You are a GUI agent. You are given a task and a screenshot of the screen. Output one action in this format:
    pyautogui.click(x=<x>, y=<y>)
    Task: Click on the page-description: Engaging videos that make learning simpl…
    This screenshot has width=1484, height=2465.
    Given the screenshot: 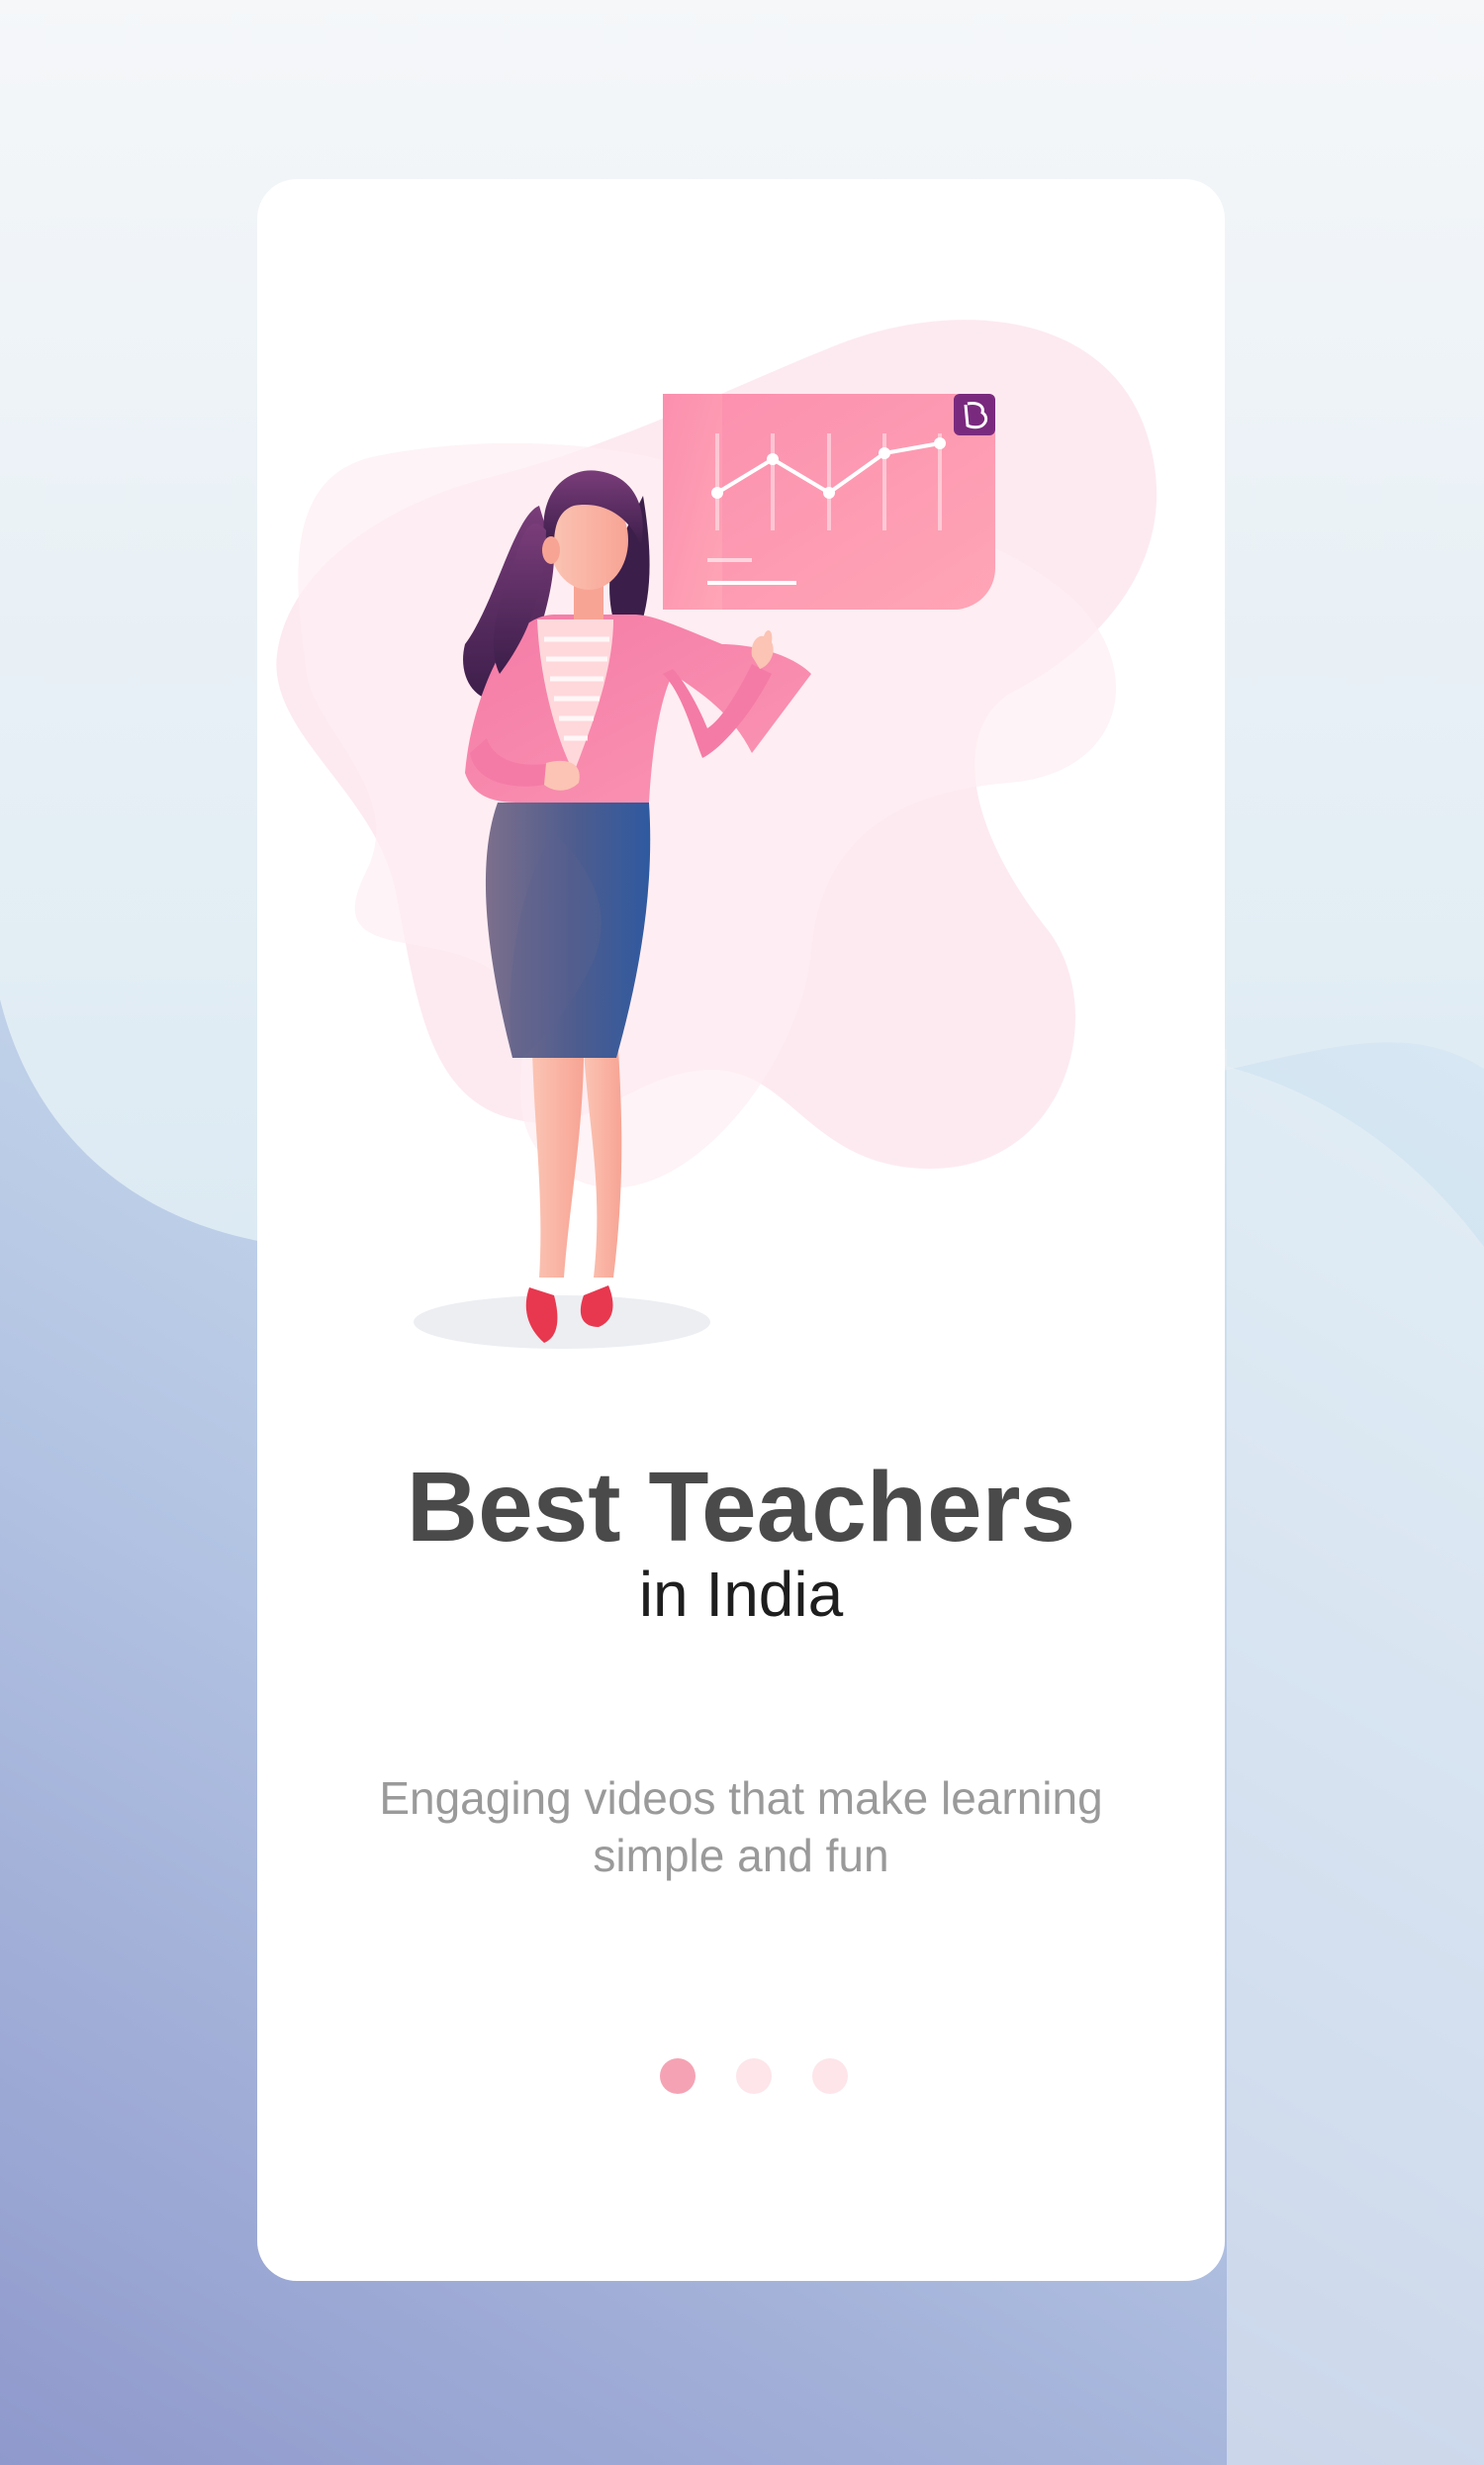 What is the action you would take?
    pyautogui.click(x=741, y=1826)
    